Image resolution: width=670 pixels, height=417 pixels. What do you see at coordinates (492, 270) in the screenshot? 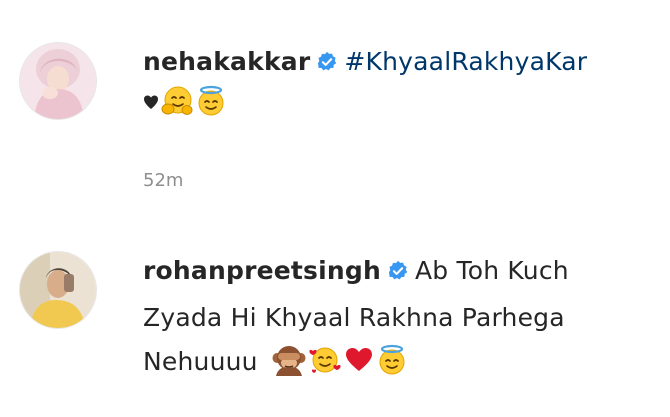
I see `comment-text-part-1: Ab Toh Kuch` at bounding box center [492, 270].